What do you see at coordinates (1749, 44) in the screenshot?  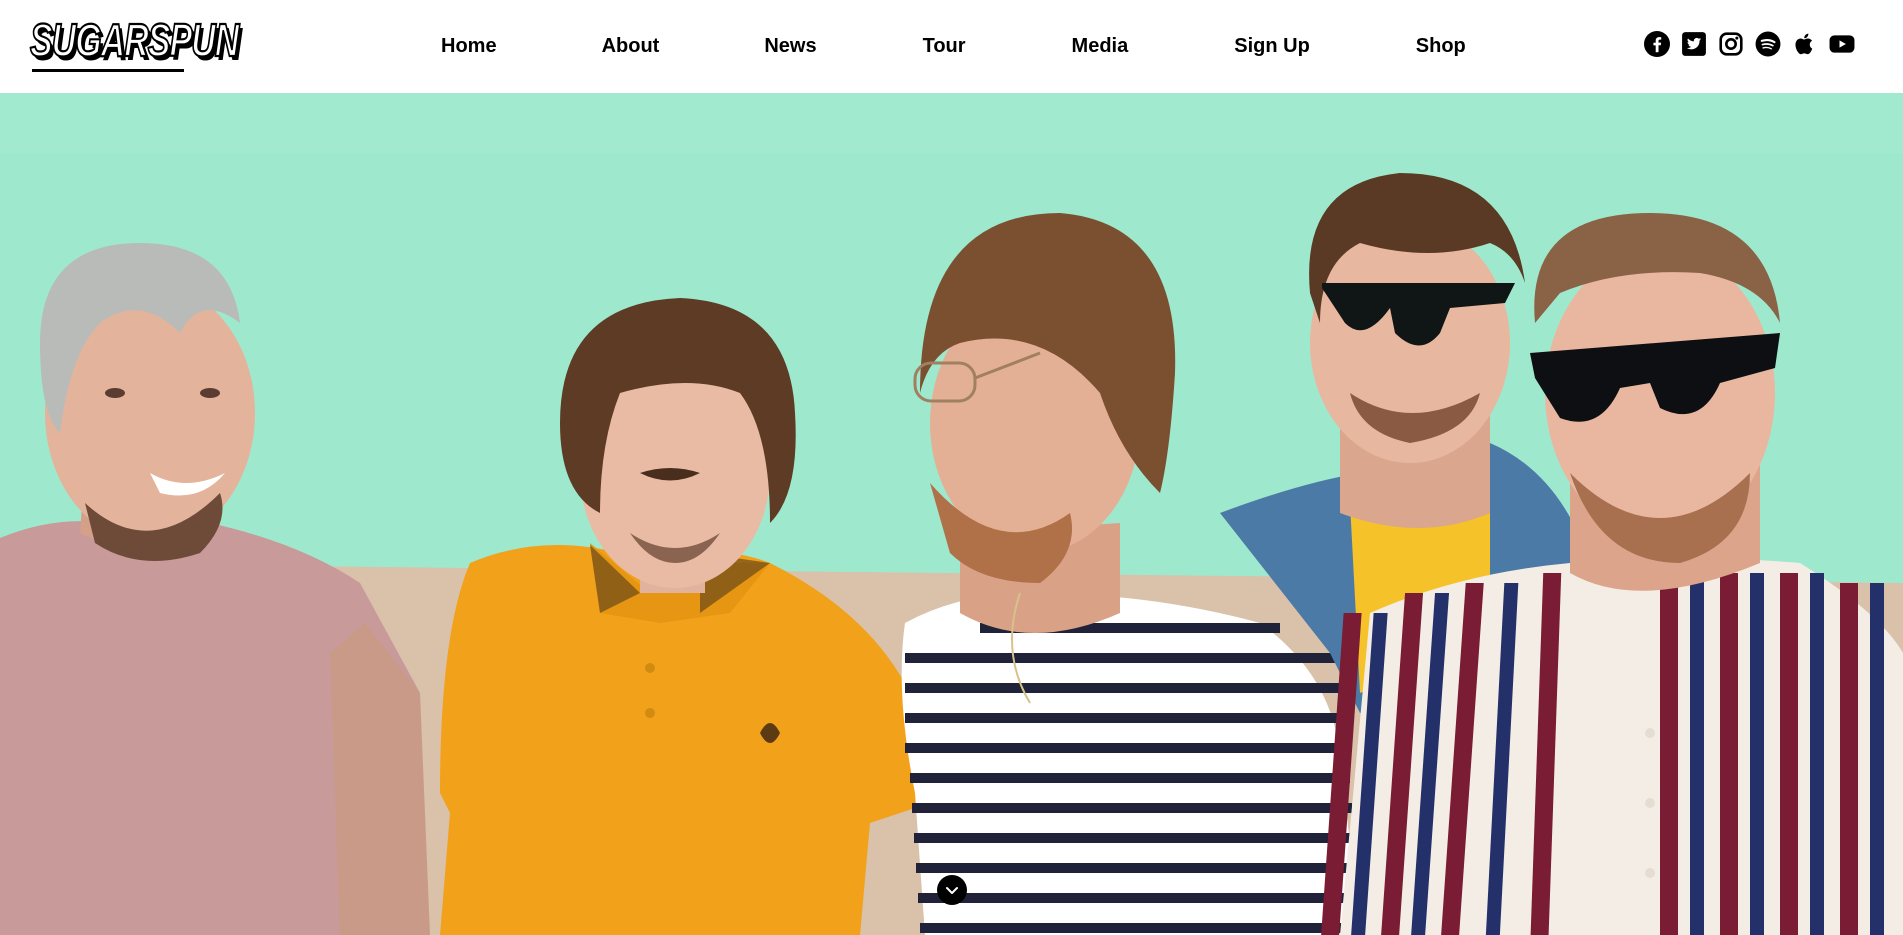 I see `social-links` at bounding box center [1749, 44].